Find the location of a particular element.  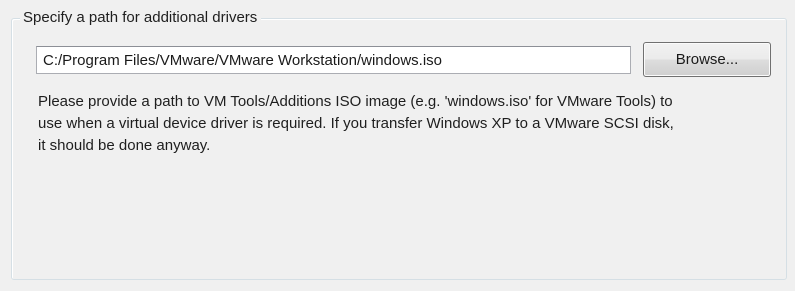

help-text-line: it should be done anyway. is located at coordinates (124, 145).